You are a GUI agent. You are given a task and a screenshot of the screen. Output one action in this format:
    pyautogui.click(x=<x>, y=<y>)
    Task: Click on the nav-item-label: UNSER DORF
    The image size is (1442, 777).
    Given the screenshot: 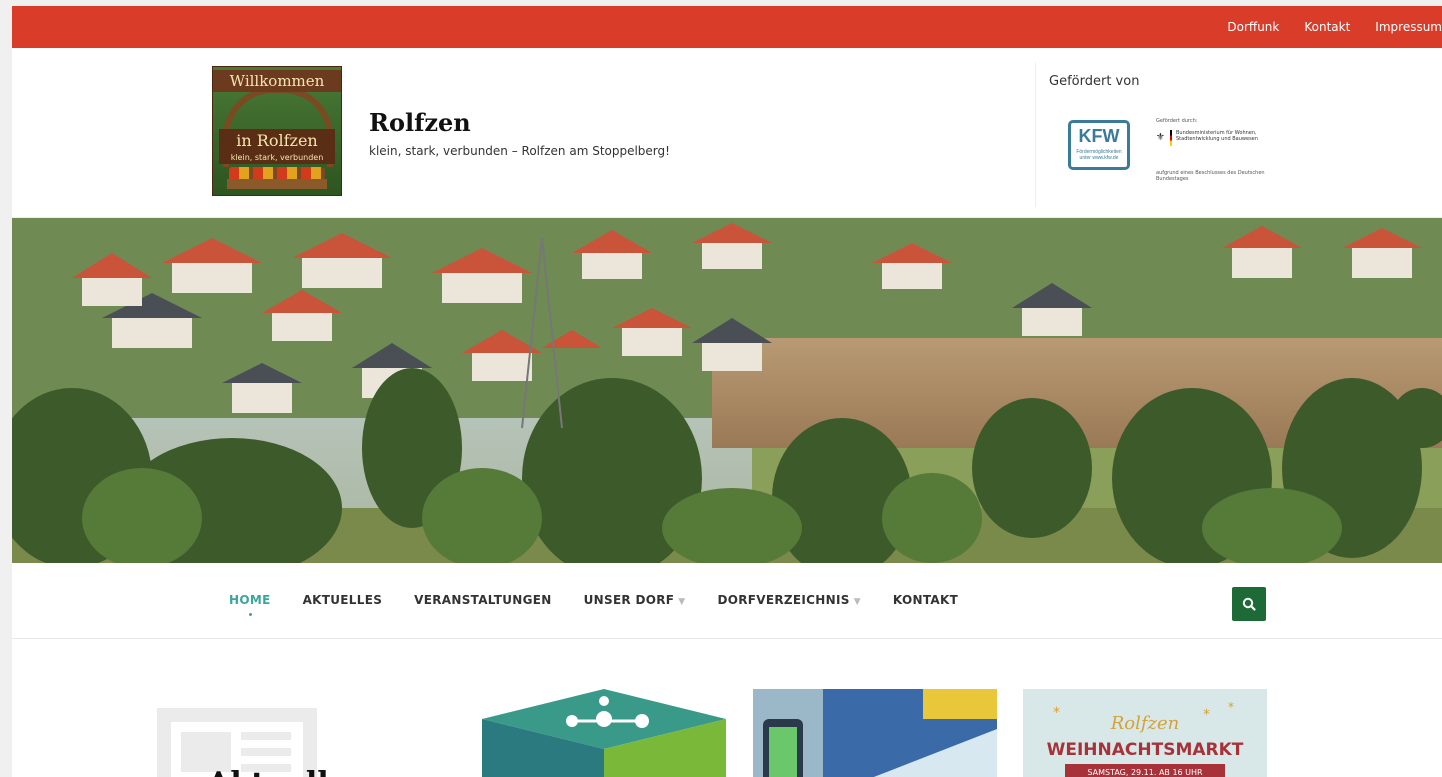 What is the action you would take?
    pyautogui.click(x=629, y=600)
    